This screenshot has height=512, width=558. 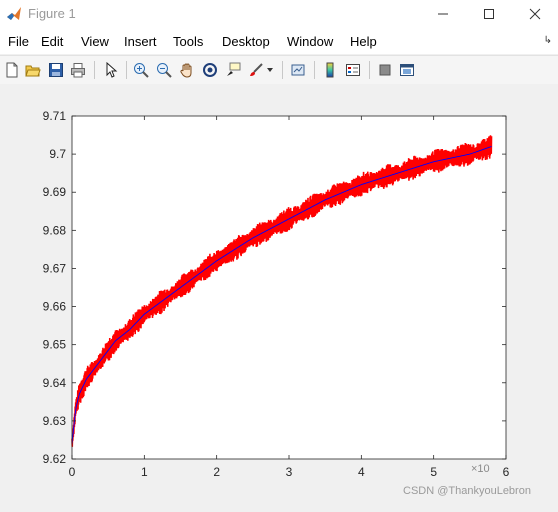 I want to click on data-cursor-button, so click(x=233, y=70).